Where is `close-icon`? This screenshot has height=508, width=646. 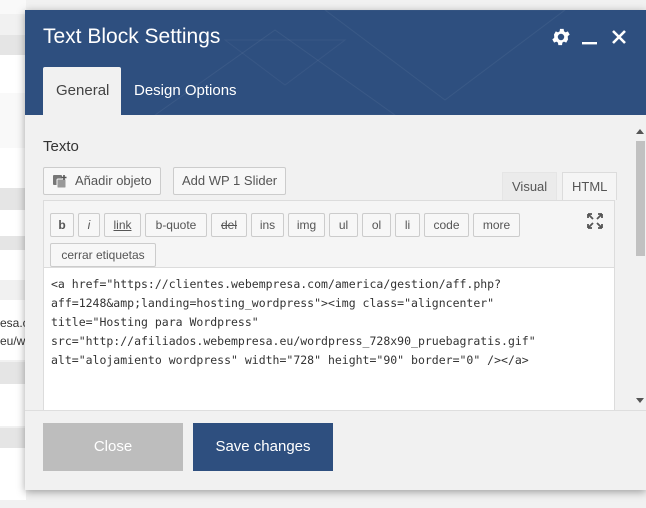
close-icon is located at coordinates (619, 37).